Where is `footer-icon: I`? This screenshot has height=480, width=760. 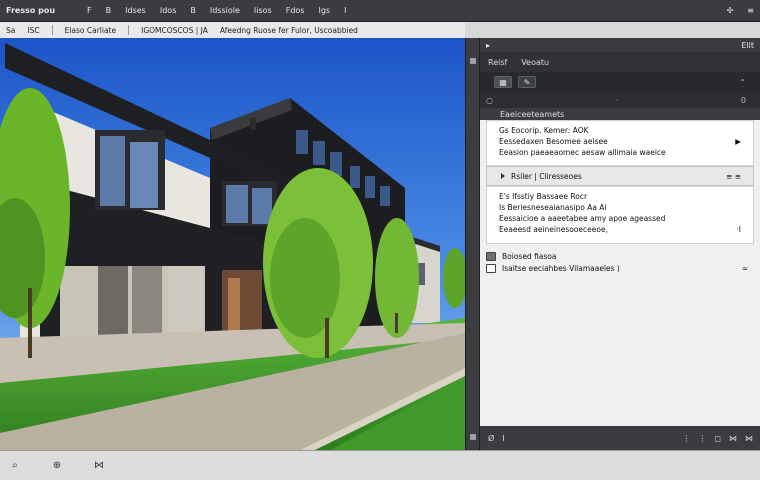 footer-icon: I is located at coordinates (503, 438).